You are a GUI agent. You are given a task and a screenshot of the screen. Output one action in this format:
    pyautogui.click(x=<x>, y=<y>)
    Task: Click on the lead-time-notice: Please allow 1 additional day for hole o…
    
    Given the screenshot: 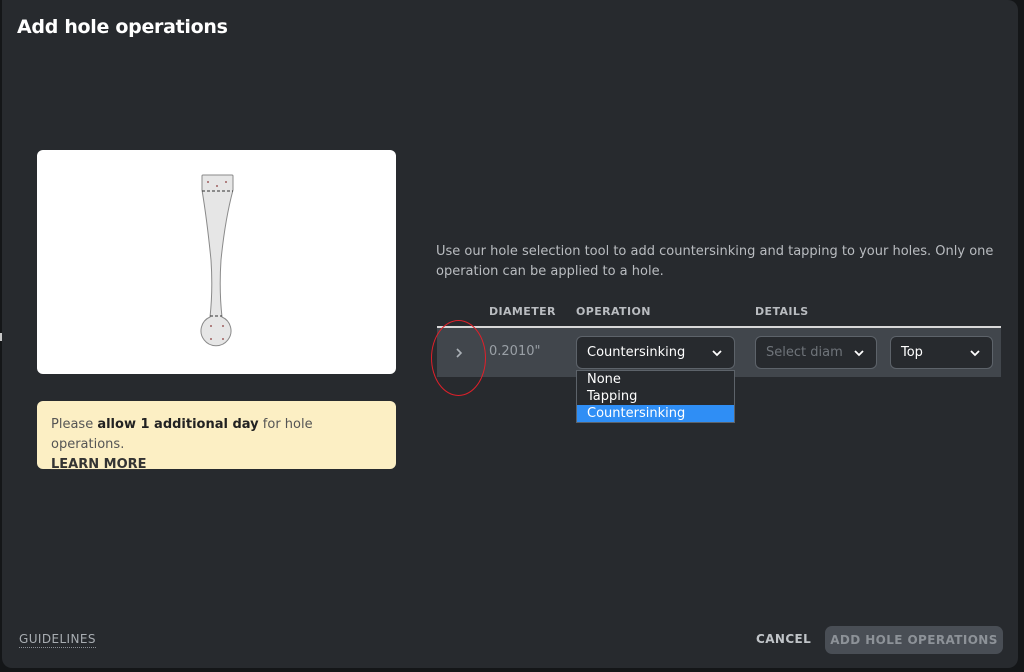 What is the action you would take?
    pyautogui.click(x=216, y=436)
    